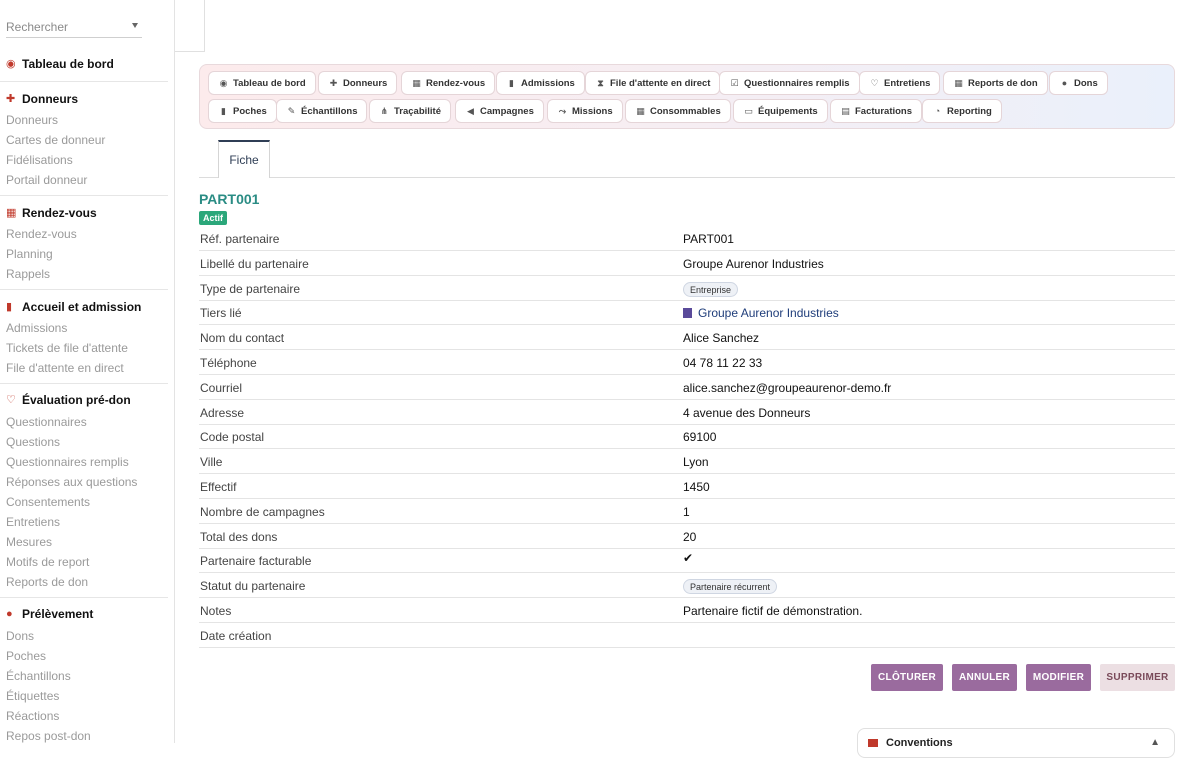 The width and height of the screenshot is (1200, 758). Describe the element at coordinates (687, 238) in the screenshot. I see `field-row: Réf. partenaire PART001` at that location.